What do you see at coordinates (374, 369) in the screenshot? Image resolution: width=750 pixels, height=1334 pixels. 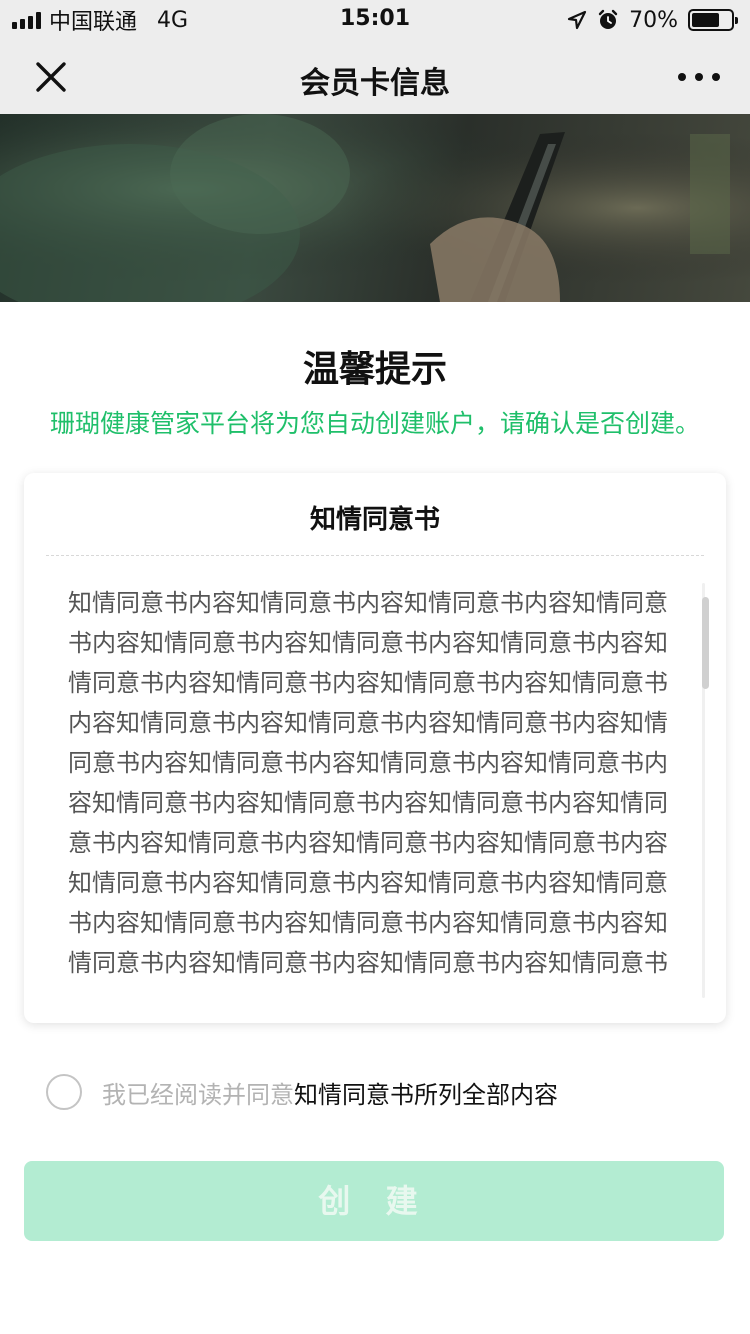 I see `tip-title: 温馨提示` at bounding box center [374, 369].